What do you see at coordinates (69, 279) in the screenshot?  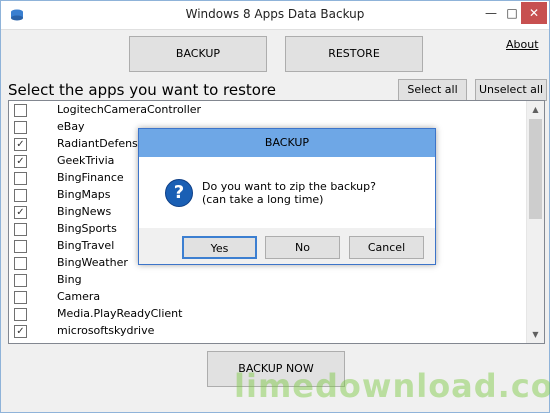 I see `app-label: Bing` at bounding box center [69, 279].